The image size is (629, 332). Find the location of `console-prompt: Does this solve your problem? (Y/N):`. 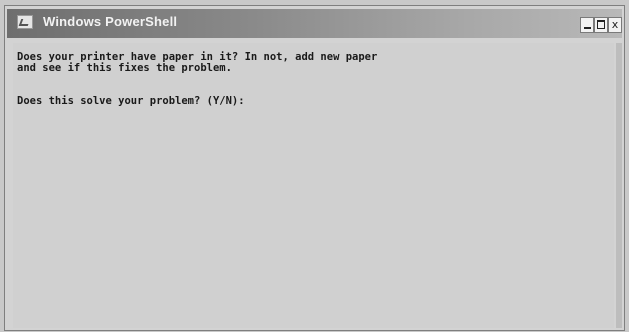

console-prompt: Does this solve your problem? (Y/N): is located at coordinates (131, 101).